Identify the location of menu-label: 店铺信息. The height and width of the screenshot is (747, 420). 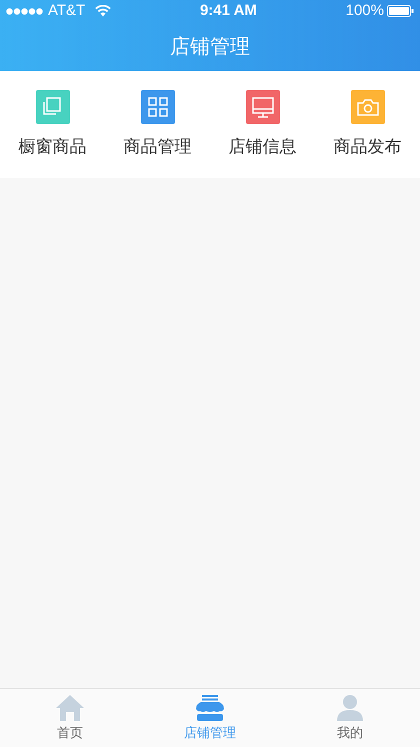
(262, 147).